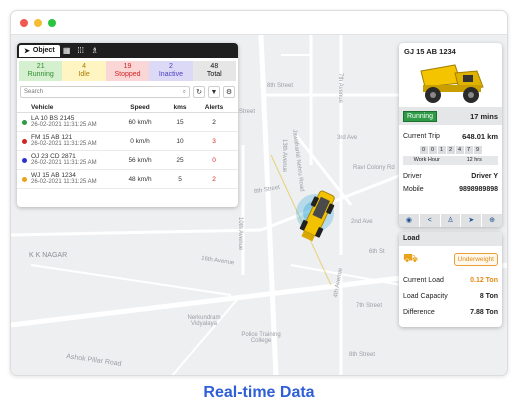 The image size is (518, 410). I want to click on difference-label: Difference, so click(419, 312).